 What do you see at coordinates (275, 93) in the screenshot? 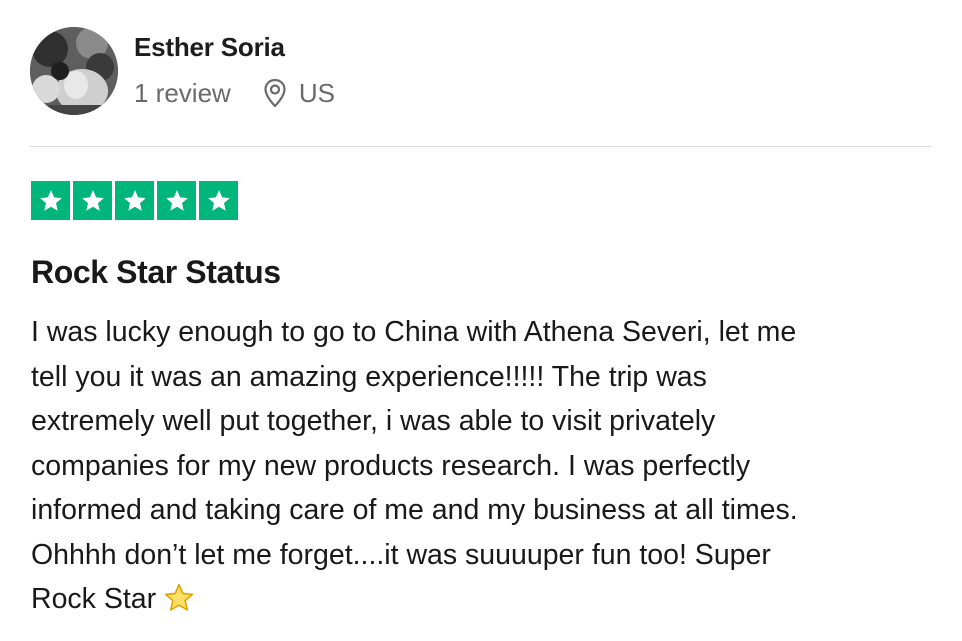
I see `location-pin-icon` at bounding box center [275, 93].